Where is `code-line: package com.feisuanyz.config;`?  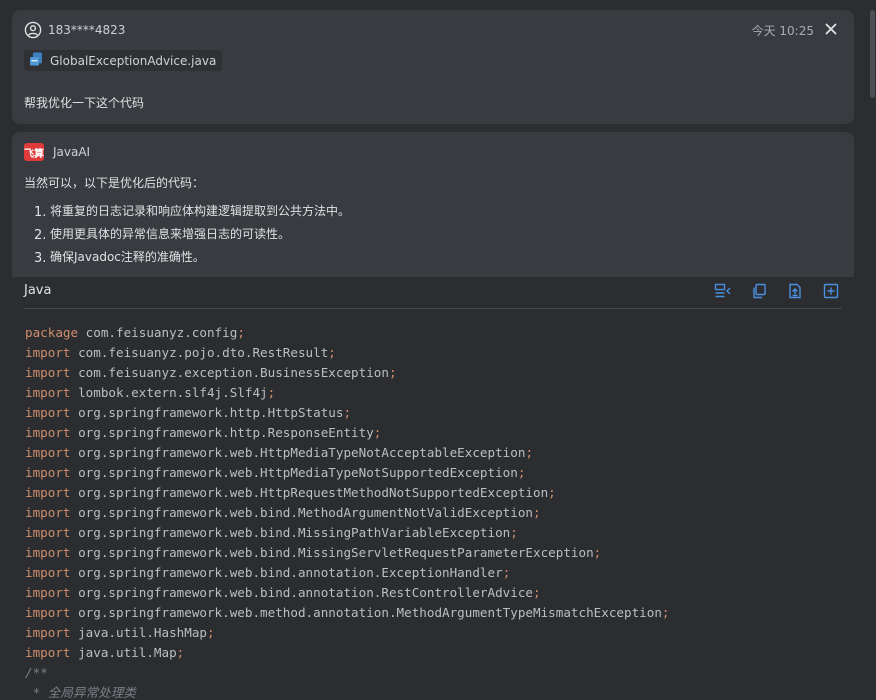 code-line: package com.feisuanyz.config; is located at coordinates (135, 332).